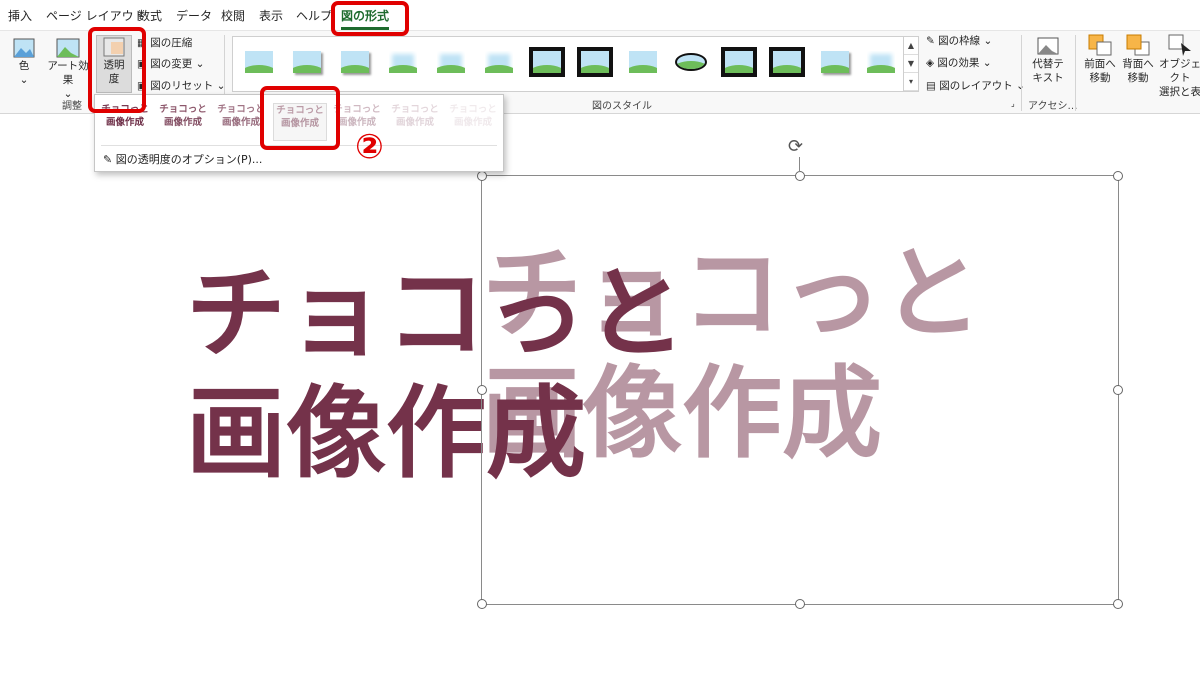 The width and height of the screenshot is (1200, 682). I want to click on alt-text-button: 代替テ キスト, so click(1048, 60).